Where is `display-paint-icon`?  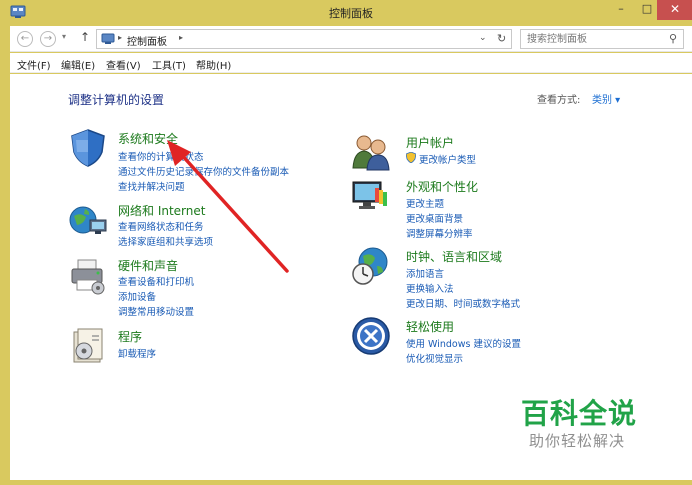
display-paint-icon is located at coordinates (371, 196).